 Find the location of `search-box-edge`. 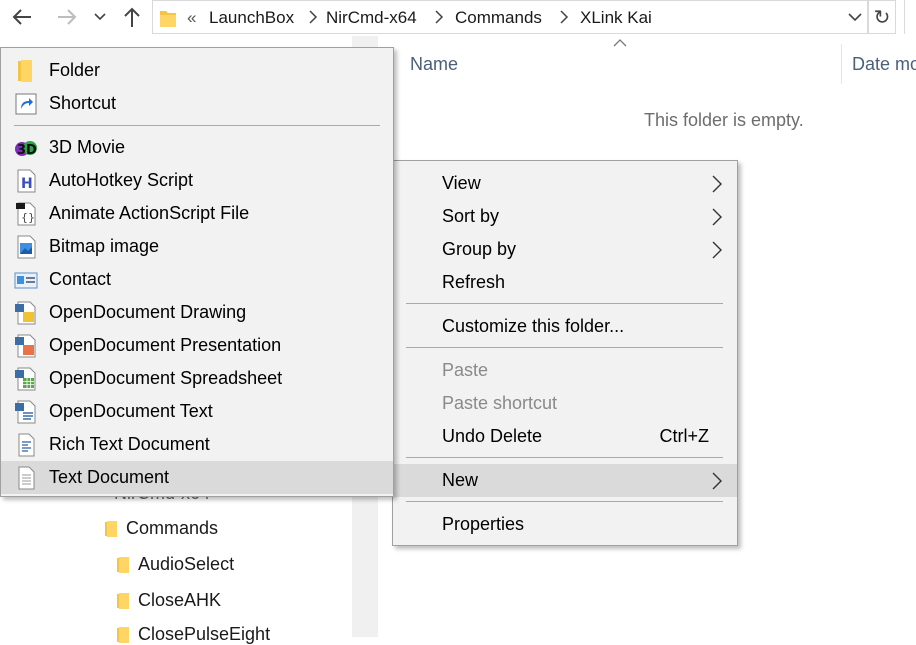

search-box-edge is located at coordinates (910, 17).